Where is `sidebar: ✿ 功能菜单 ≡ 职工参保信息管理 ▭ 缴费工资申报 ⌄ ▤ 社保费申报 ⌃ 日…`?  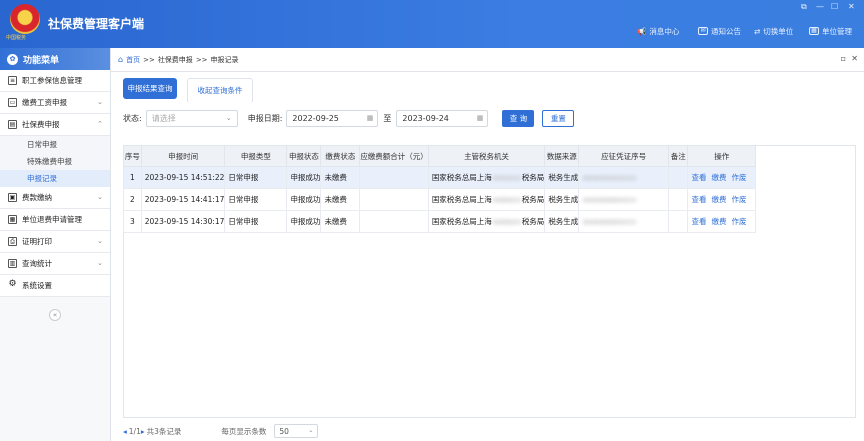
sidebar: ✿ 功能菜单 ≡ 职工参保信息管理 ▭ 缴费工资申报 ⌄ ▤ 社保费申报 ⌃ 日… is located at coordinates (55, 244).